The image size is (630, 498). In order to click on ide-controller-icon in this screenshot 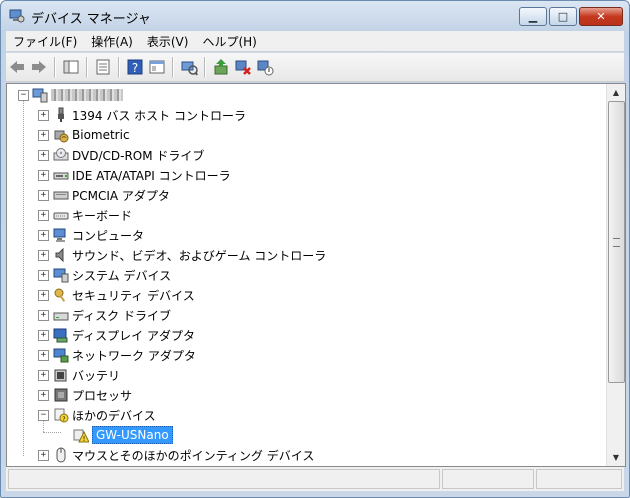, I will do `click(61, 176)`.